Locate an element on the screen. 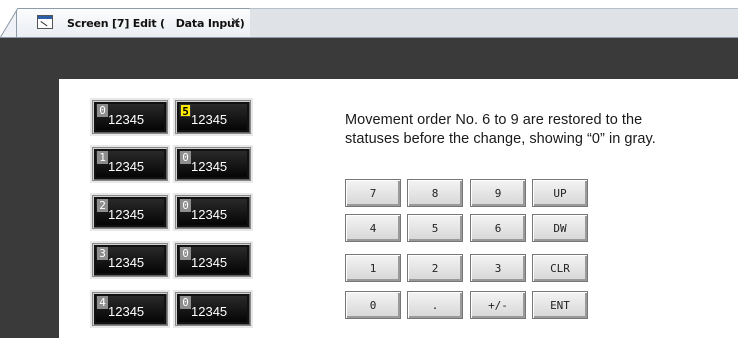 This screenshot has height=338, width=738. key-7: 7 is located at coordinates (373, 193).